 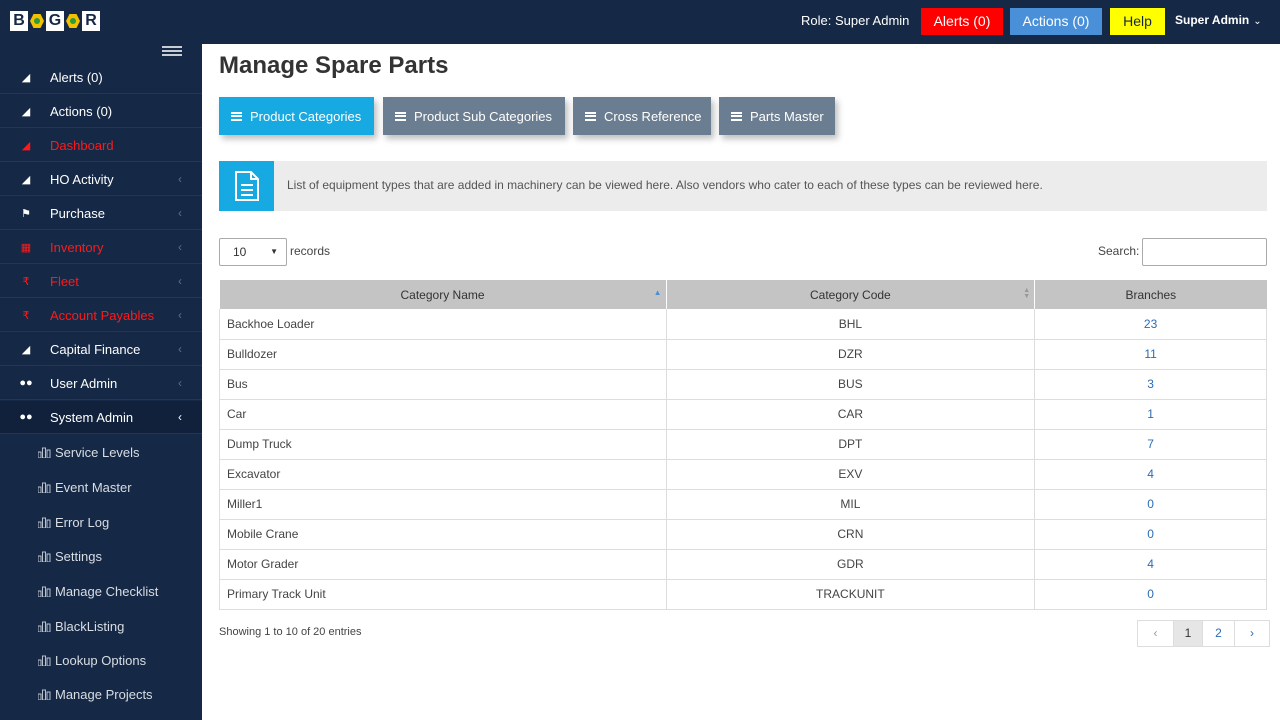 What do you see at coordinates (101, 556) in the screenshot?
I see `sub-item-settings: Settings` at bounding box center [101, 556].